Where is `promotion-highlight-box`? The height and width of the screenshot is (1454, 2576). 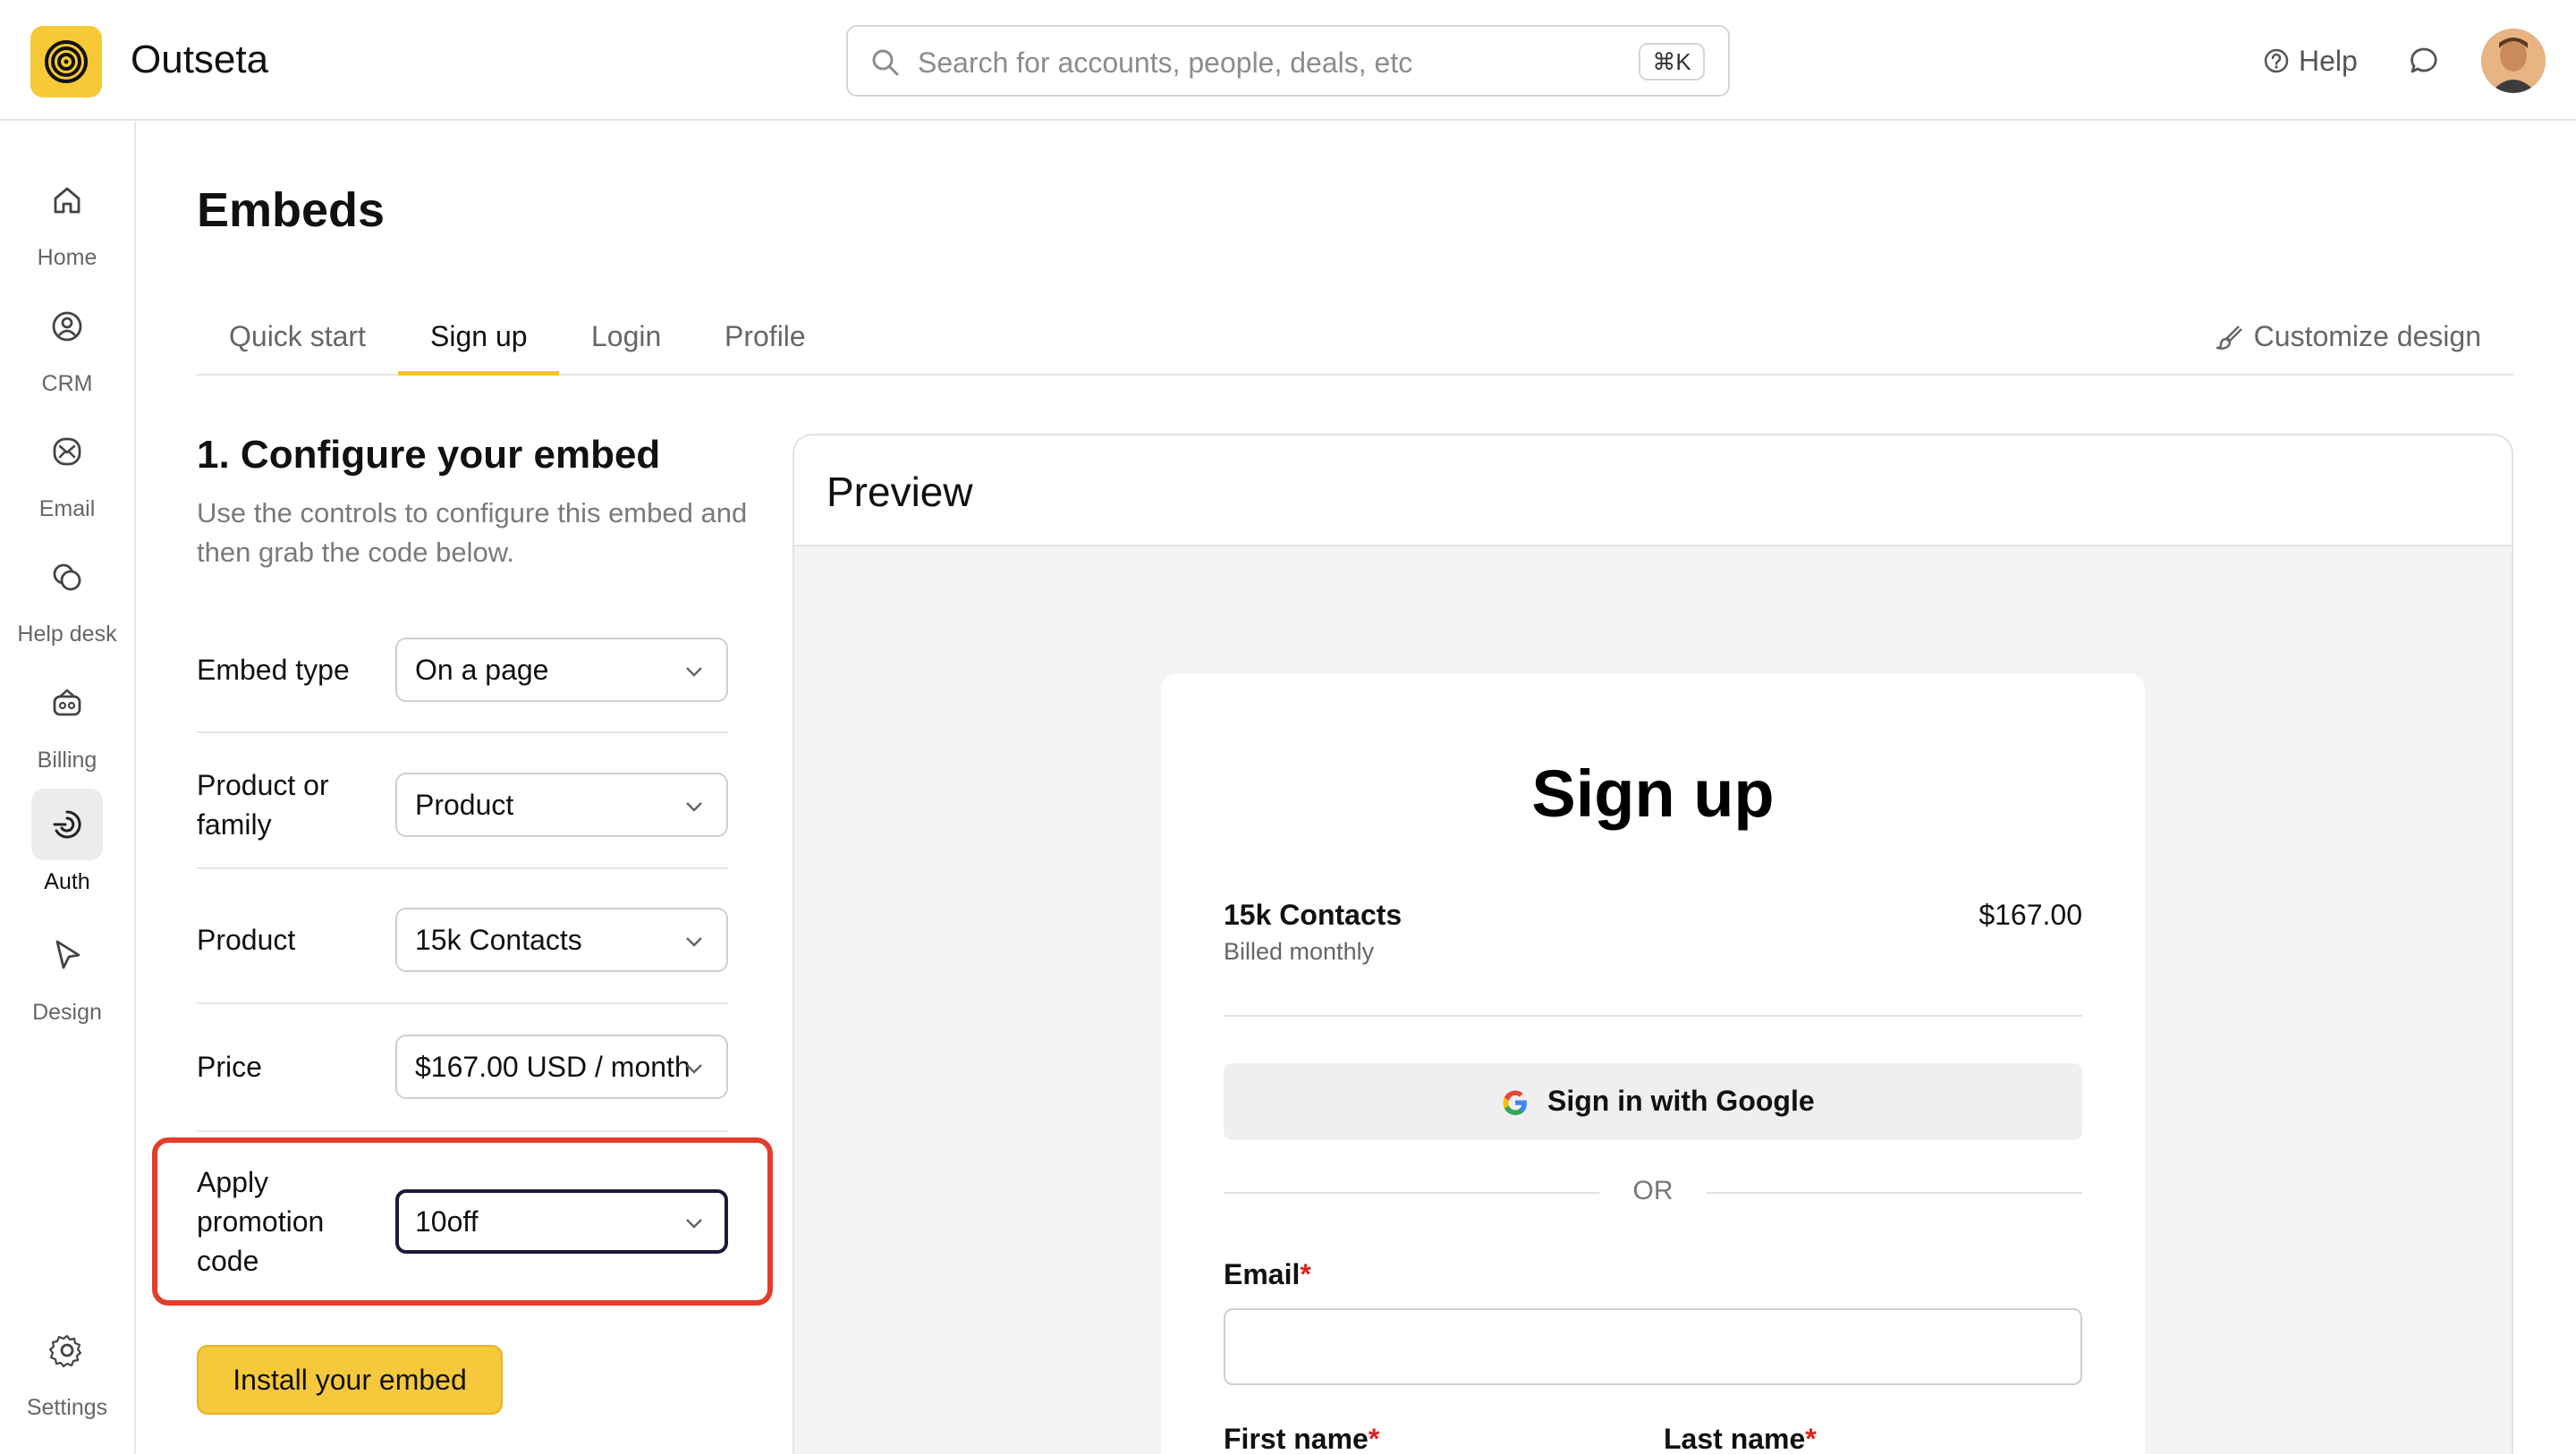
promotion-highlight-box is located at coordinates (462, 1221).